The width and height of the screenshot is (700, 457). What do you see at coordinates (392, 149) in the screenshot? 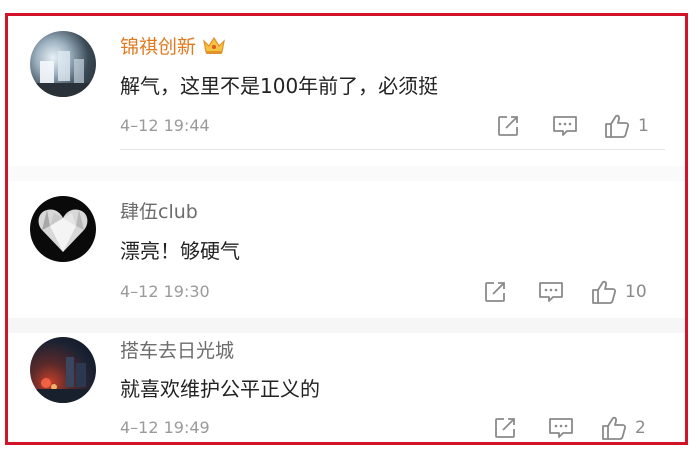
I see `divider` at bounding box center [392, 149].